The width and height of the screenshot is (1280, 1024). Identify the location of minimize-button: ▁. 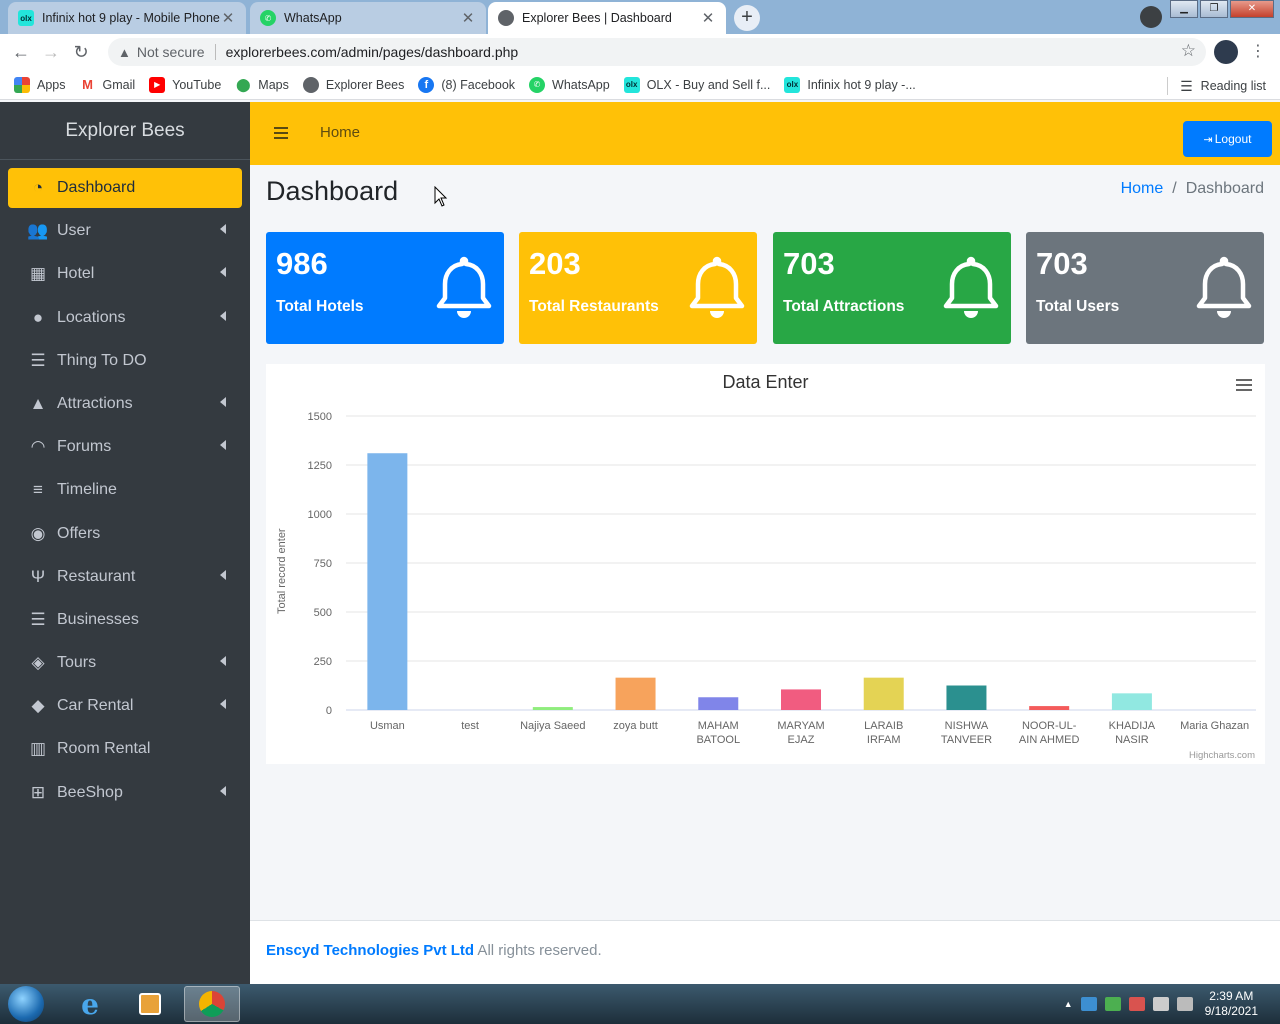
(1184, 9).